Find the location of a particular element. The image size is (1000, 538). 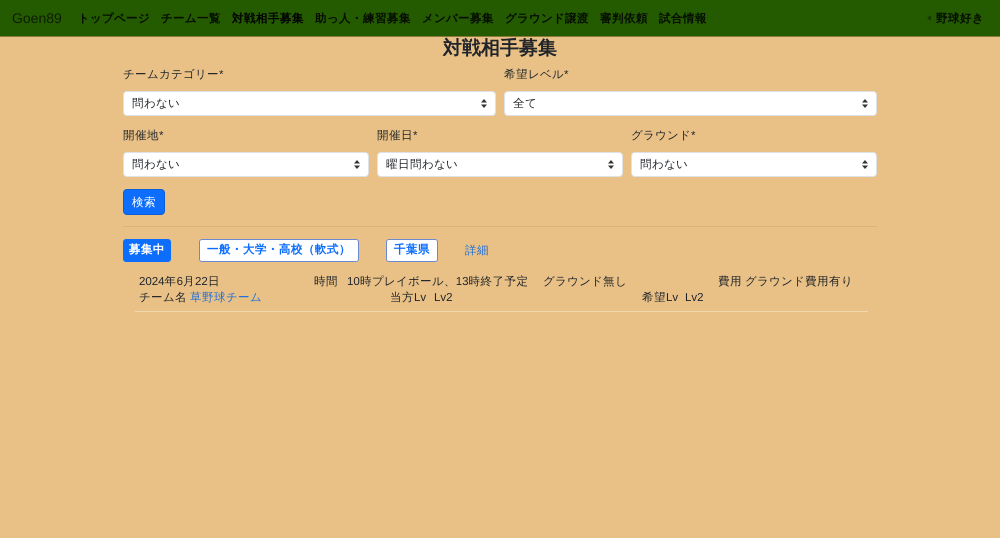

brand-logo: Goen89 is located at coordinates (37, 18).